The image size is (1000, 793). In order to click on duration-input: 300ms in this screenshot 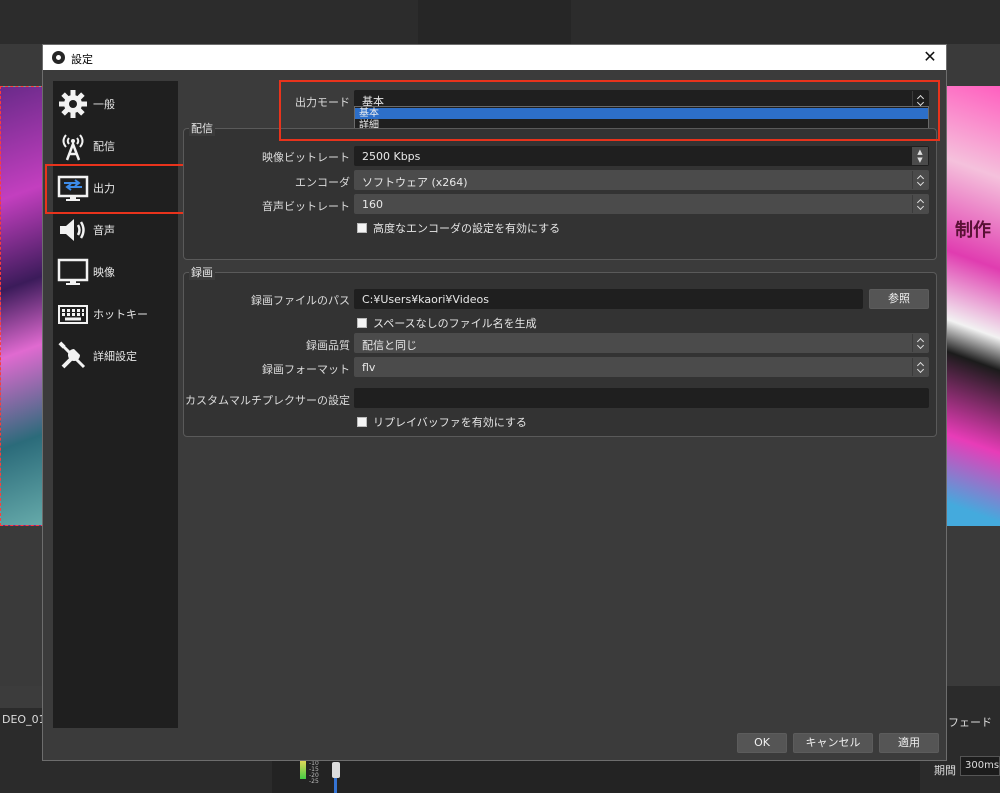, I will do `click(980, 766)`.